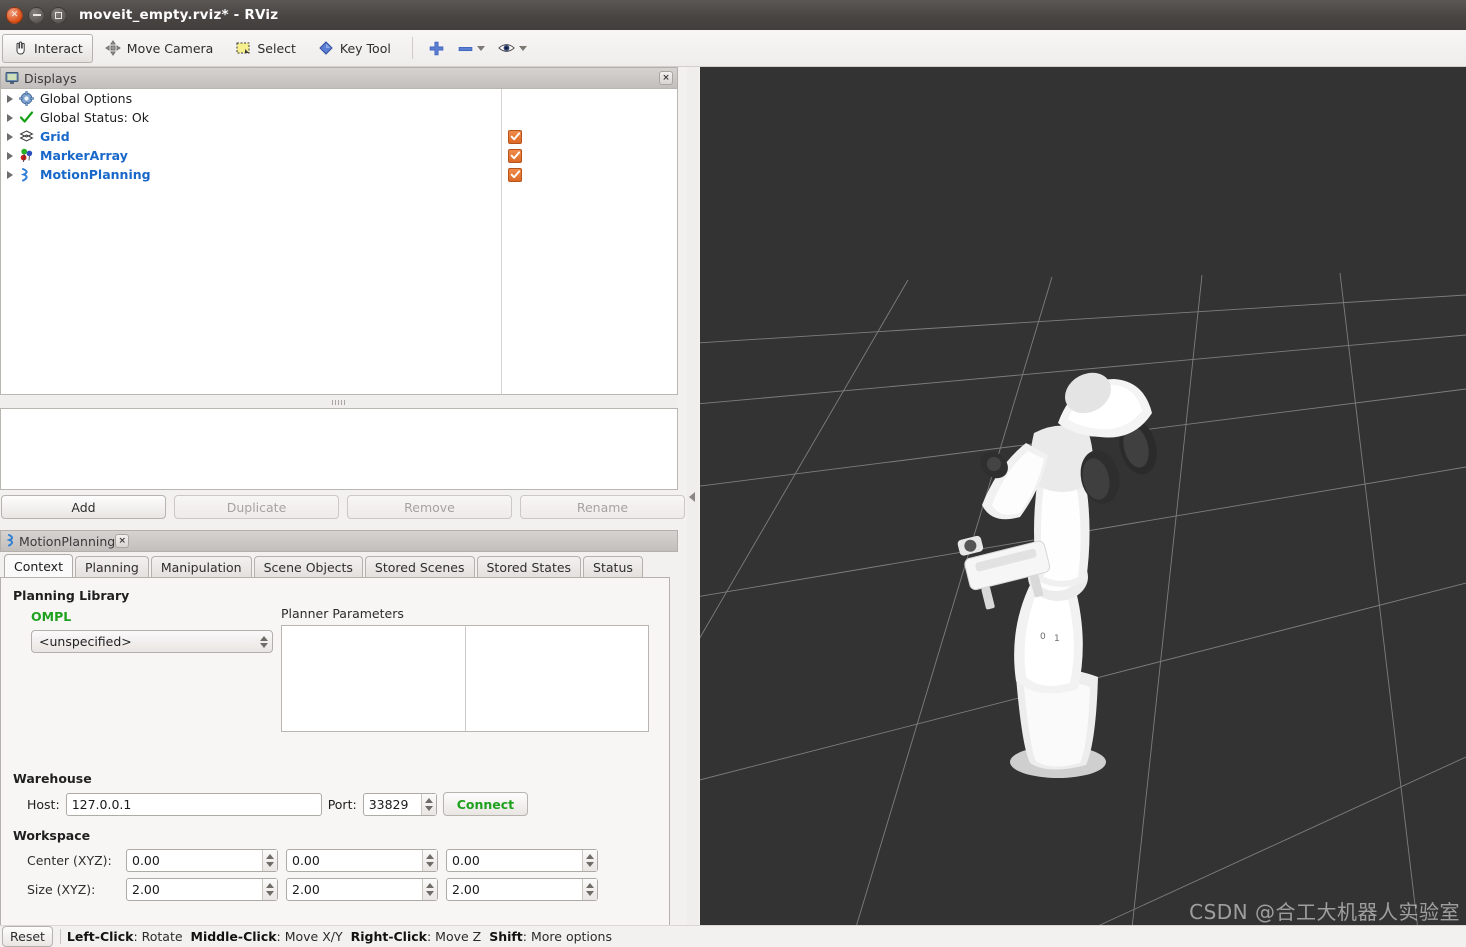 This screenshot has height=947, width=1466. Describe the element at coordinates (12, 78) in the screenshot. I see `displays-monitor-icon` at that location.